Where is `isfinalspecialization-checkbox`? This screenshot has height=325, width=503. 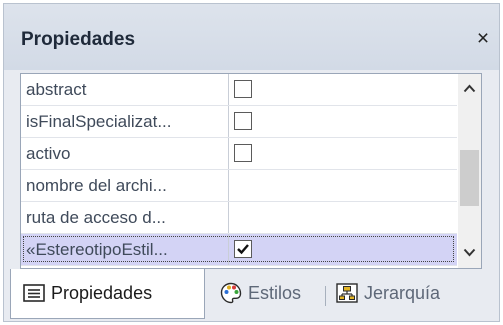
isfinalspecialization-checkbox is located at coordinates (243, 121).